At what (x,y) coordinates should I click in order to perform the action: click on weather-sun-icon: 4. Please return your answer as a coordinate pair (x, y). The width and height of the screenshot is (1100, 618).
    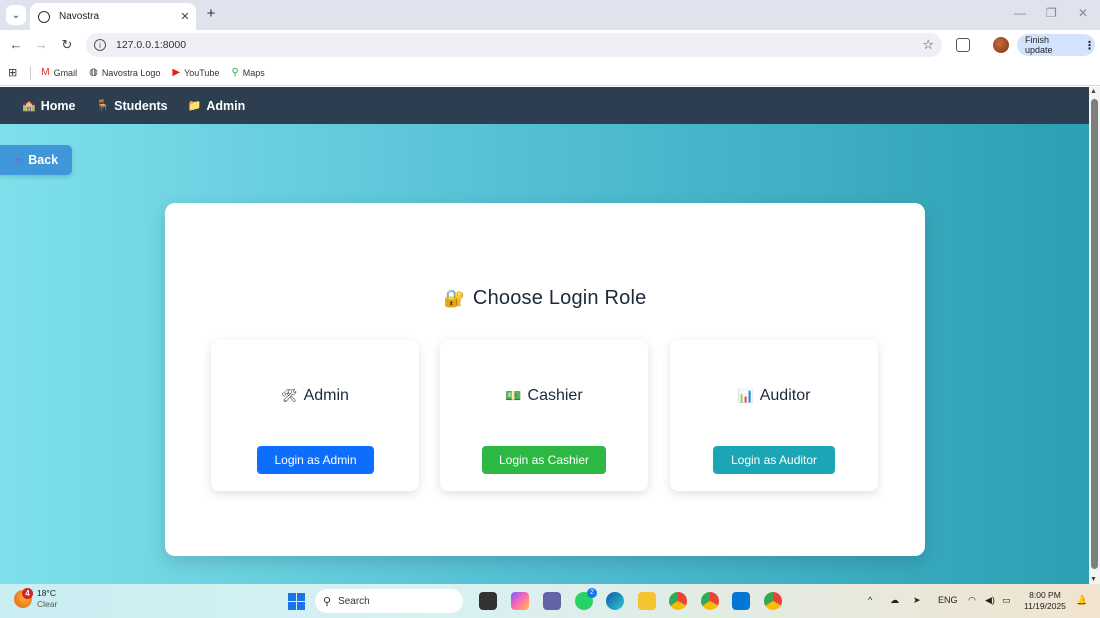
    Looking at the image, I should click on (23, 598).